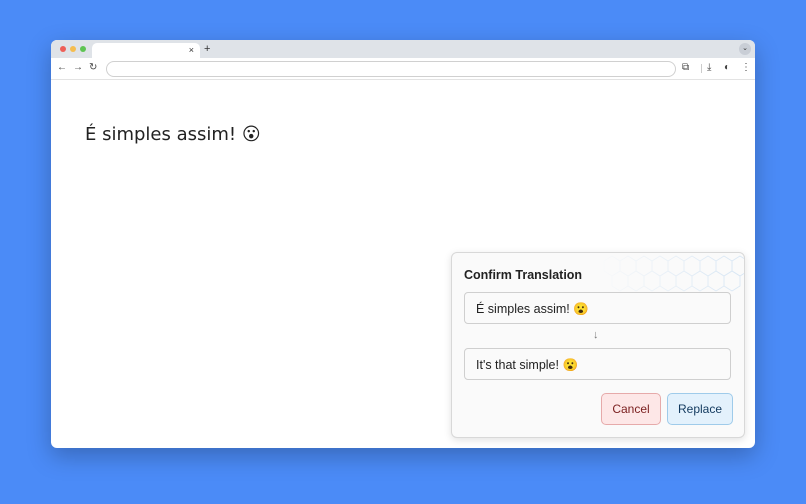 This screenshot has width=806, height=504. Describe the element at coordinates (62, 68) in the screenshot. I see `back-icon: ←` at that location.